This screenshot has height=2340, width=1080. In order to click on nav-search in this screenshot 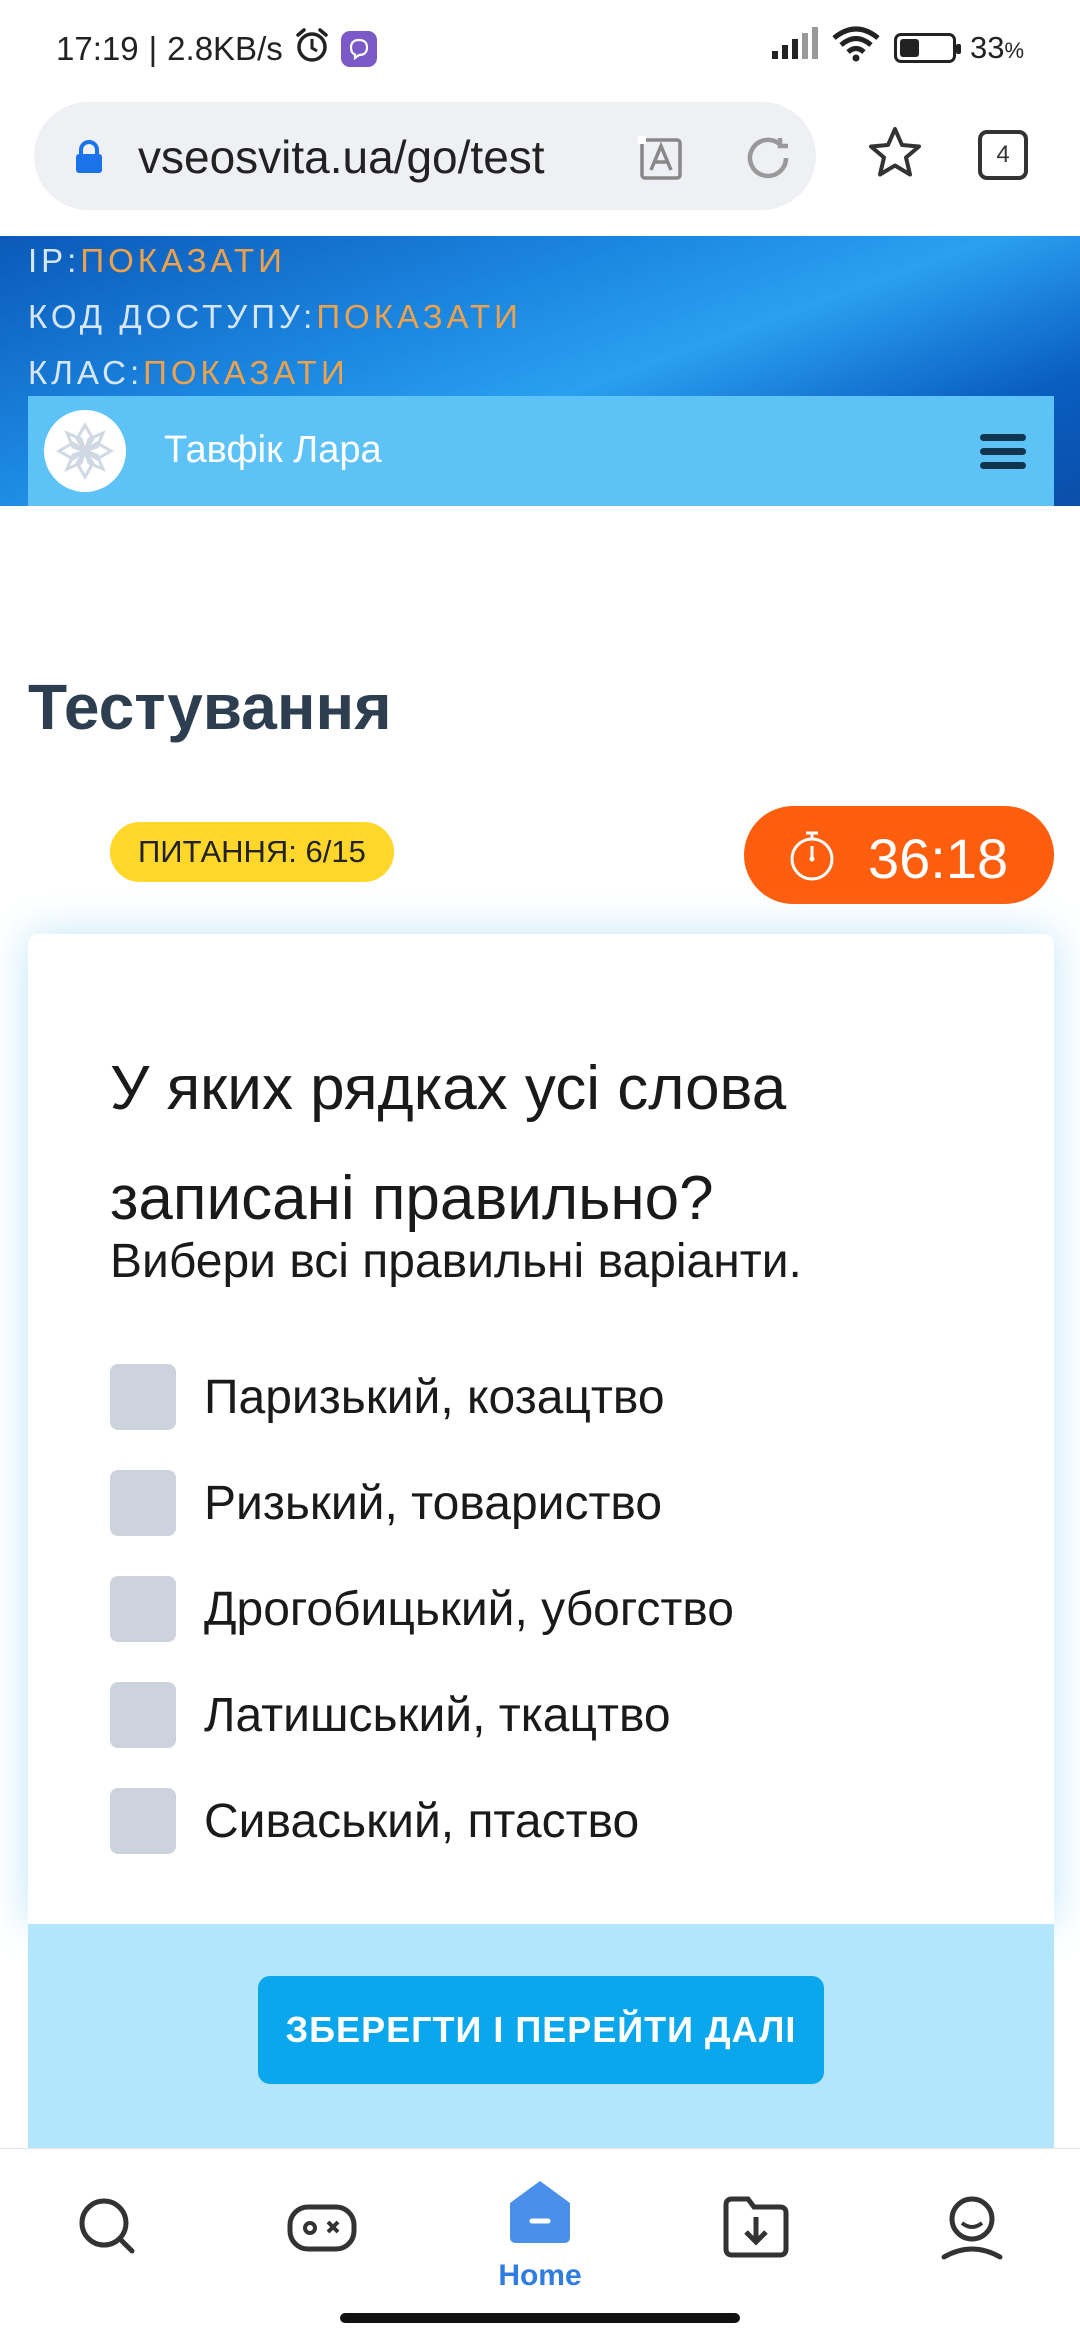, I will do `click(108, 2227)`.